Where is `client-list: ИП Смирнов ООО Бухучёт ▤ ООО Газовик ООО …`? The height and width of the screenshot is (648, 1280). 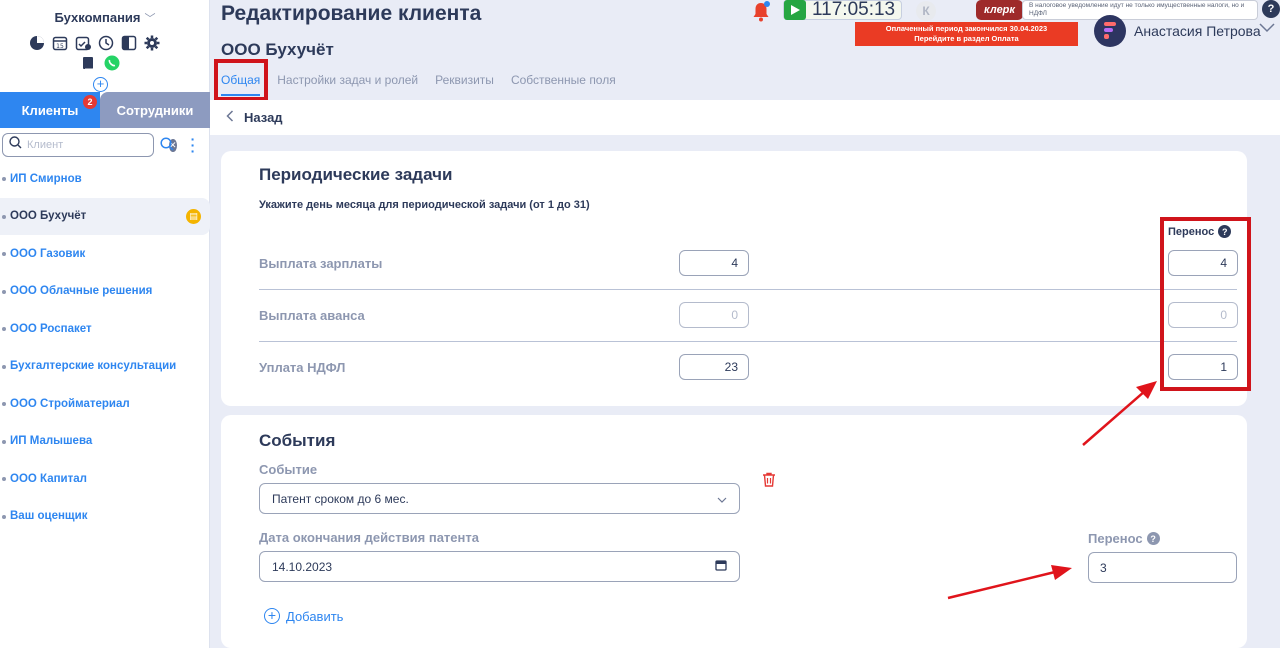 client-list: ИП Смирнов ООО Бухучёт ▤ ООО Газовик ООО … is located at coordinates (105, 347).